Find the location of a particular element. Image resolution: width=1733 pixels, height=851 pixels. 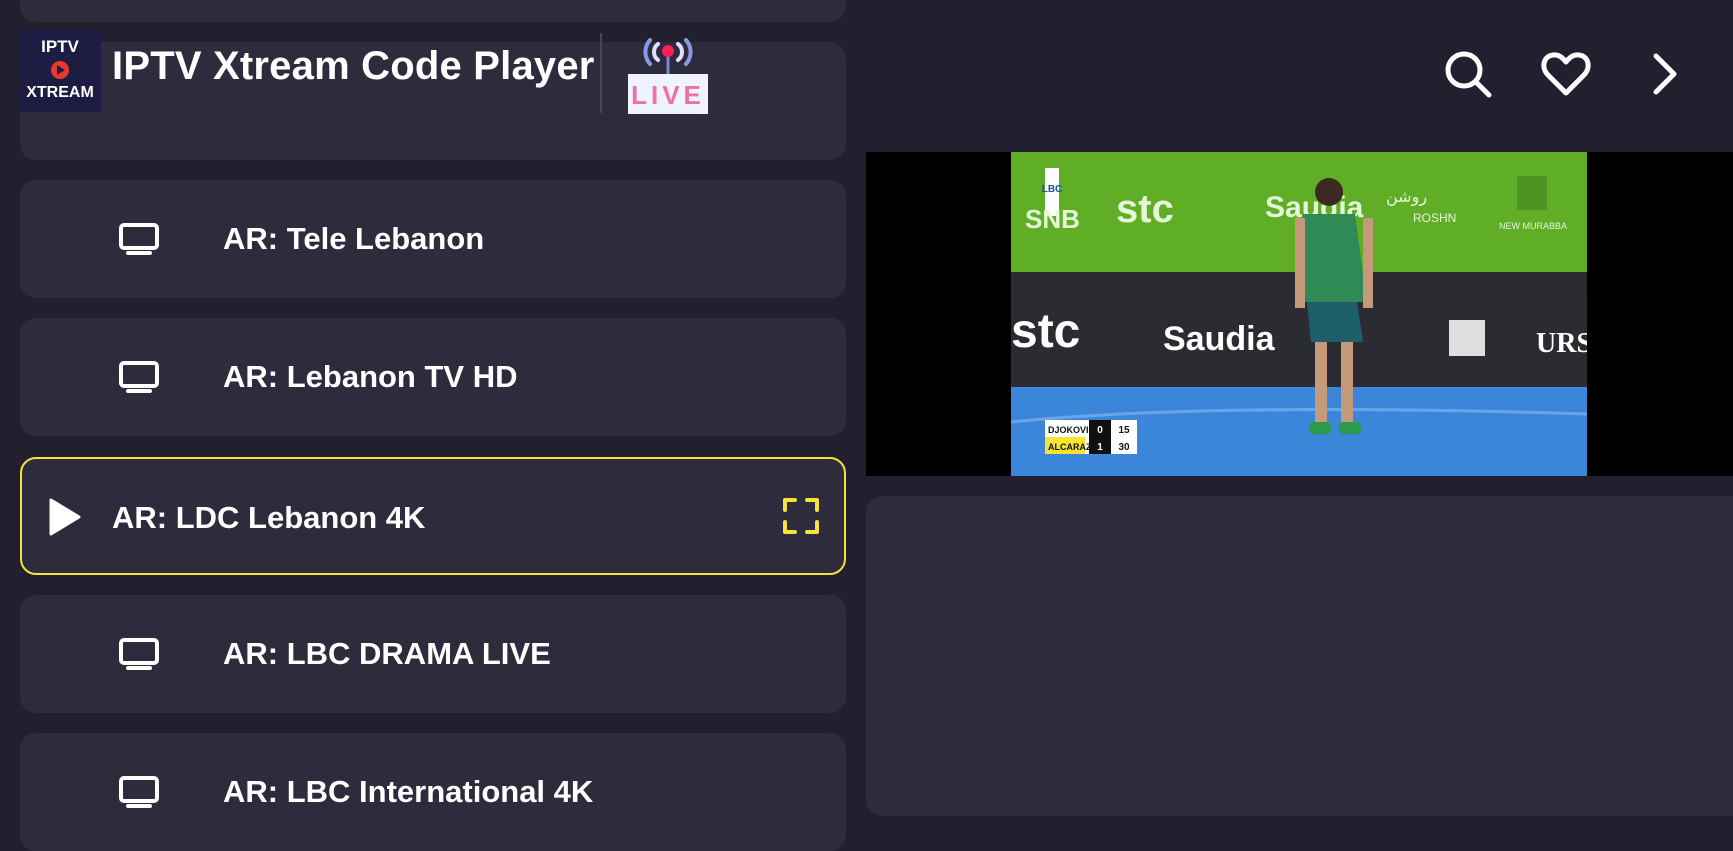

channel-row: AR: Tele Lebanon is located at coordinates (433, 239).